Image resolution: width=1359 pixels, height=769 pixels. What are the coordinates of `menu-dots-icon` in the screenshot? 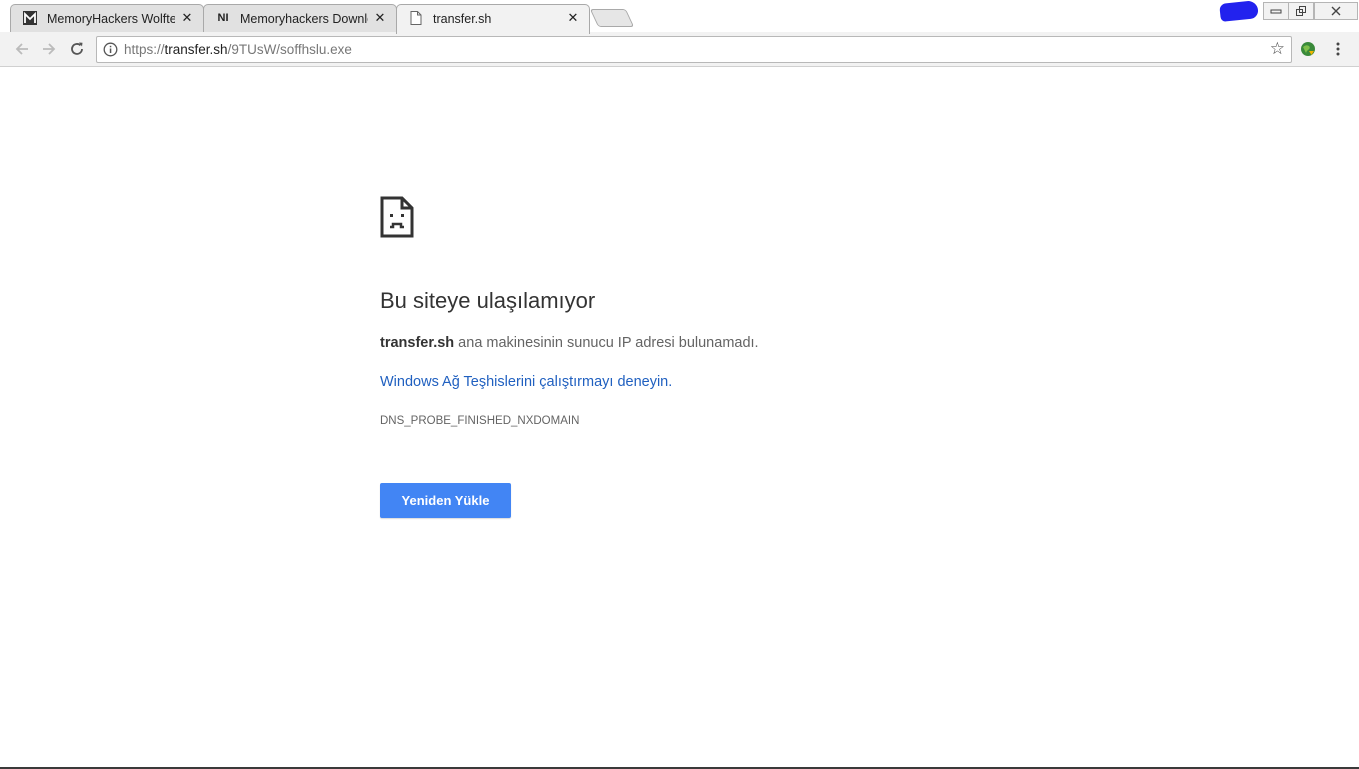 It's located at (1338, 49).